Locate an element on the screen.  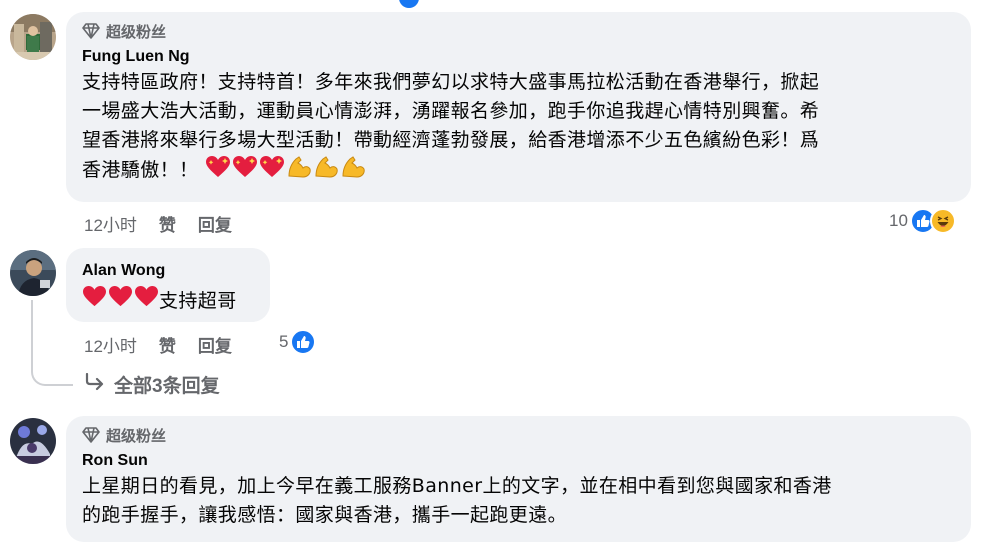
comment-line: 支持特區政府！支持特首！多年來我們夢幻以求特大盛事馬拉松活動在香港舉行，掀起 is located at coordinates (451, 82).